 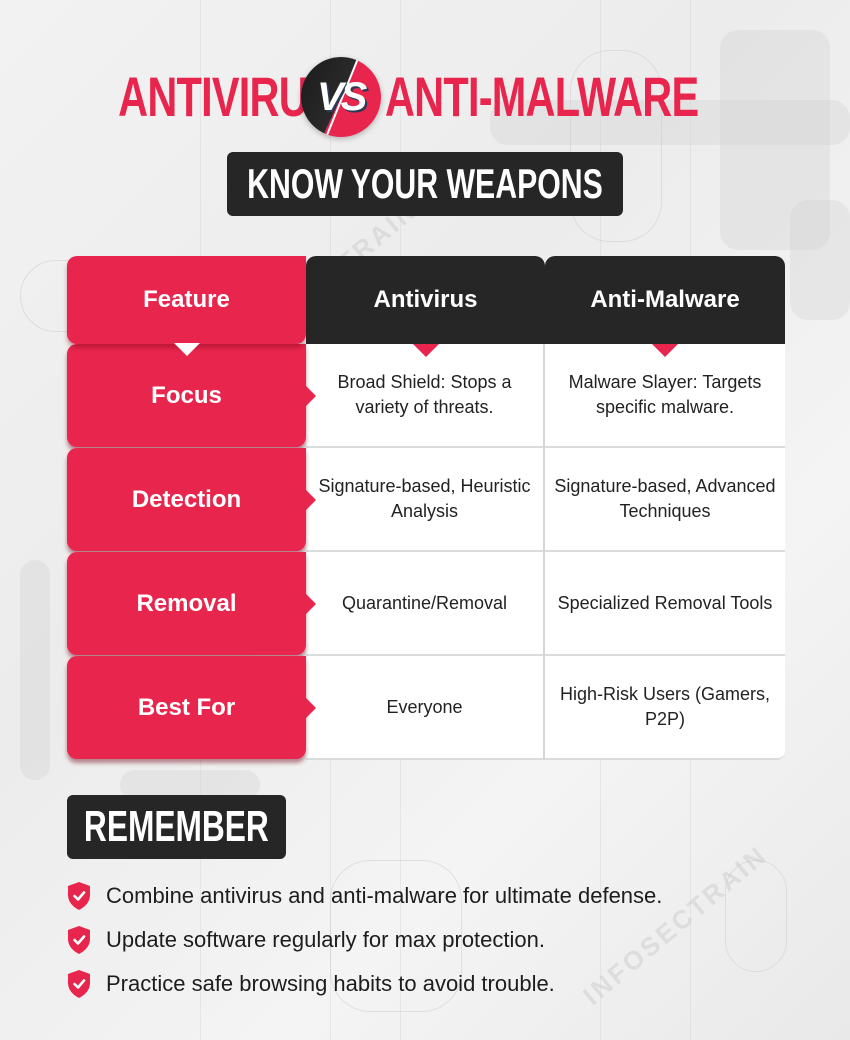 What do you see at coordinates (186, 707) in the screenshot?
I see `feature-label: Best For` at bounding box center [186, 707].